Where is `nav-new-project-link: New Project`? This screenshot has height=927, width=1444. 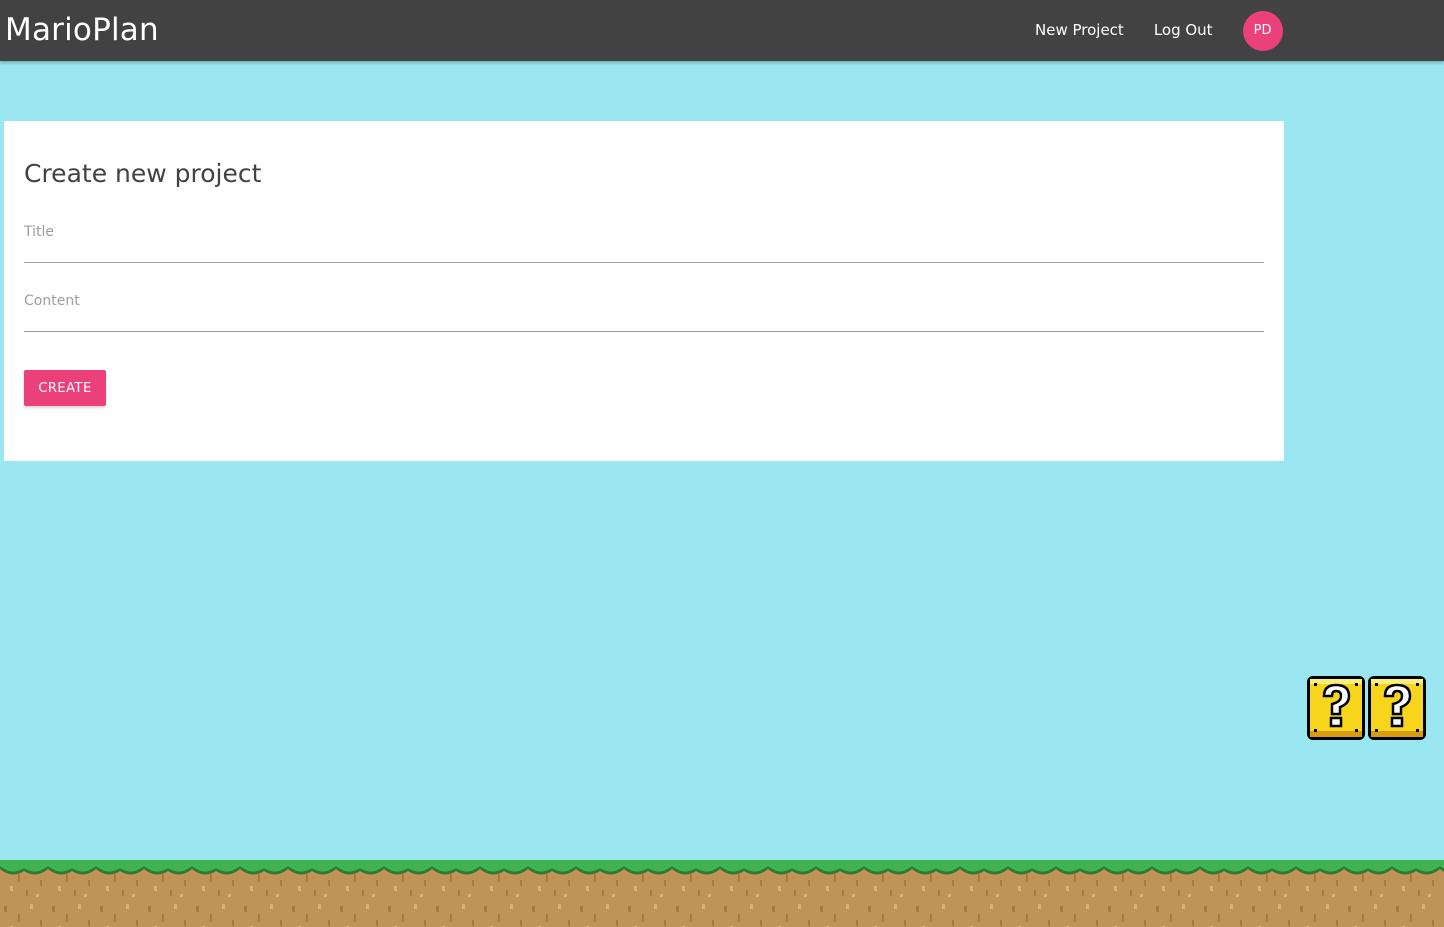 nav-new-project-link: New Project is located at coordinates (1079, 30).